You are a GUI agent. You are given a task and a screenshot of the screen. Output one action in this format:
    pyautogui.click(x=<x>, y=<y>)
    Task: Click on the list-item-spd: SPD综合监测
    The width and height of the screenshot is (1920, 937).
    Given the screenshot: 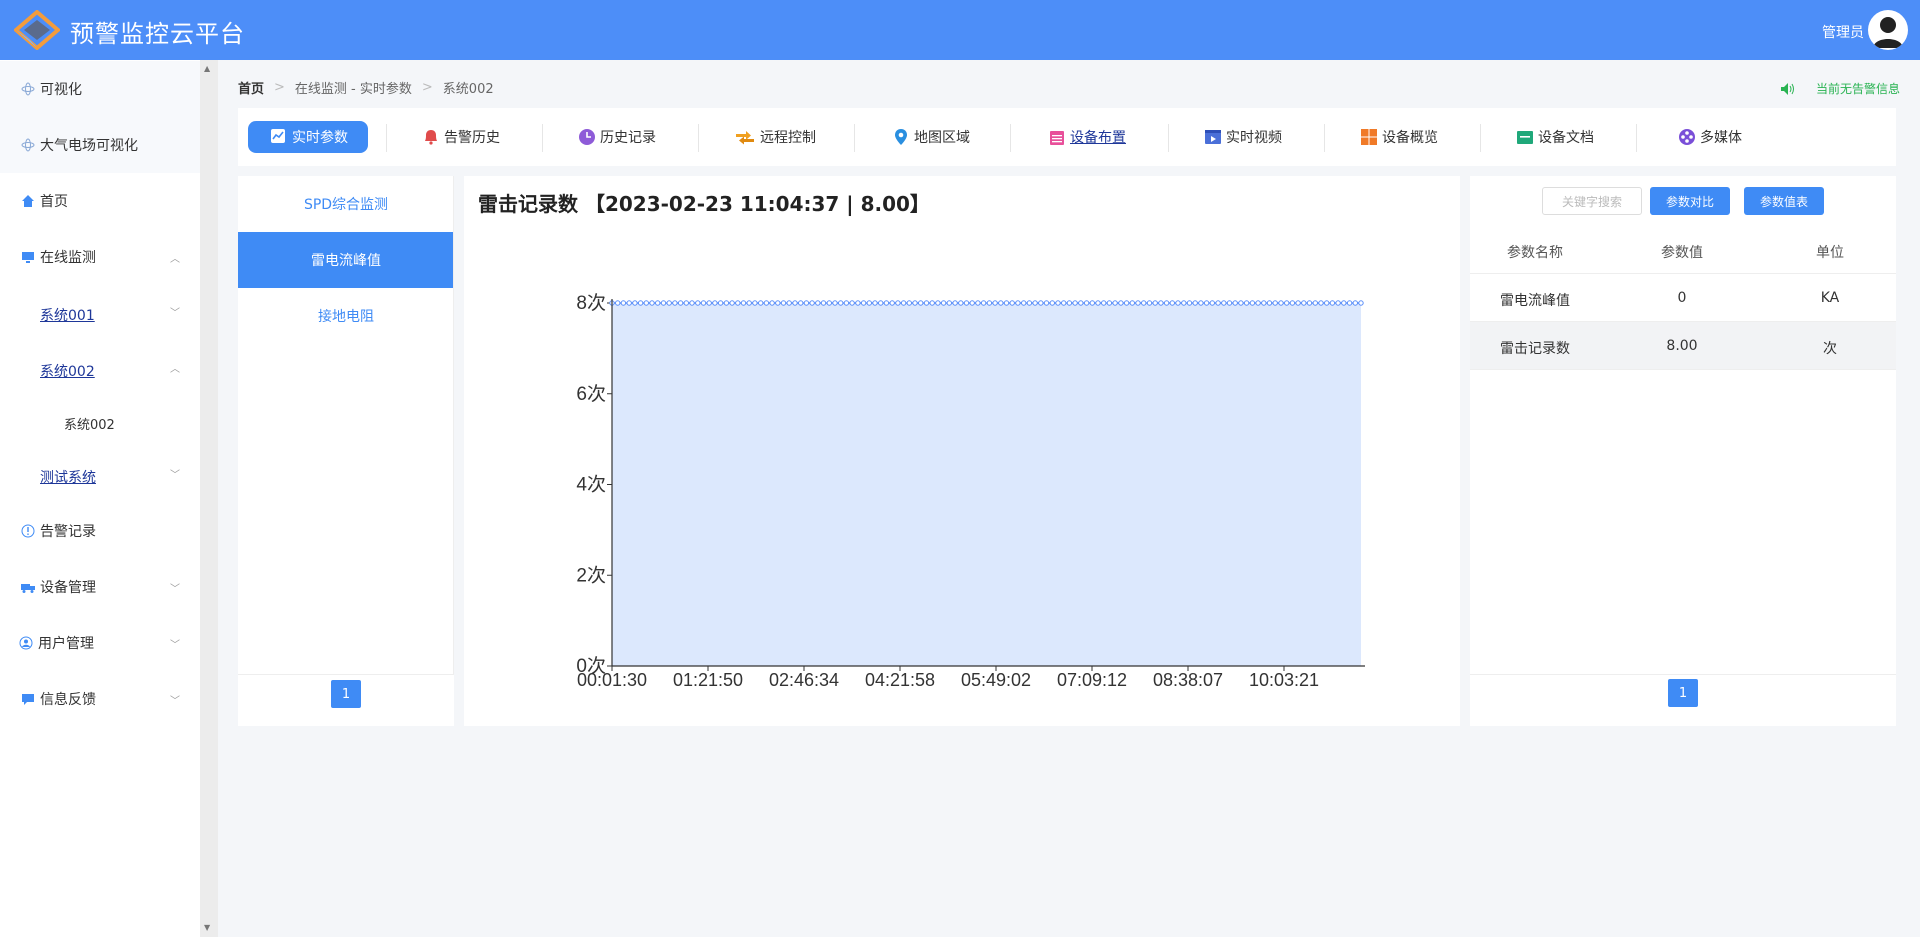 What is the action you would take?
    pyautogui.click(x=346, y=204)
    